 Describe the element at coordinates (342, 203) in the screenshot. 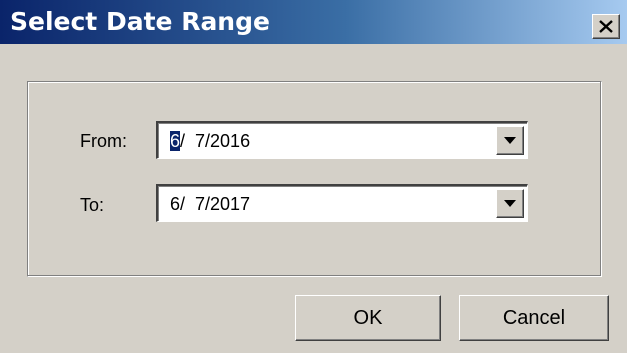

I see `to-date-picker: 6/ 7/2017` at that location.